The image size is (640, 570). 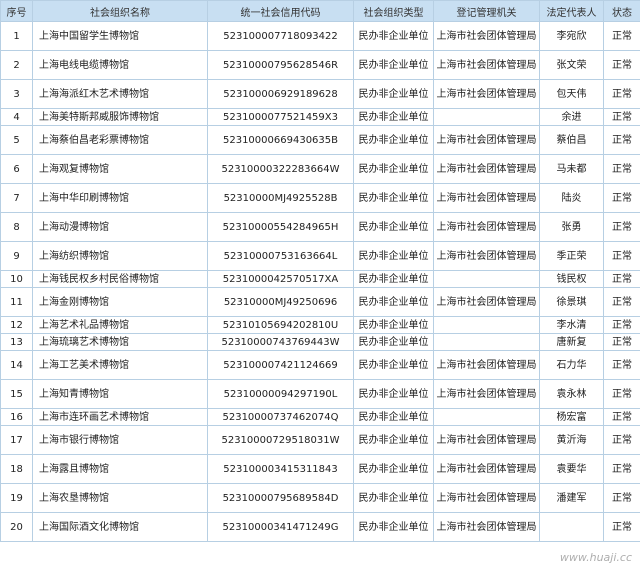 What do you see at coordinates (120, 394) in the screenshot?
I see `cell-name: 上海知青博物馆` at bounding box center [120, 394].